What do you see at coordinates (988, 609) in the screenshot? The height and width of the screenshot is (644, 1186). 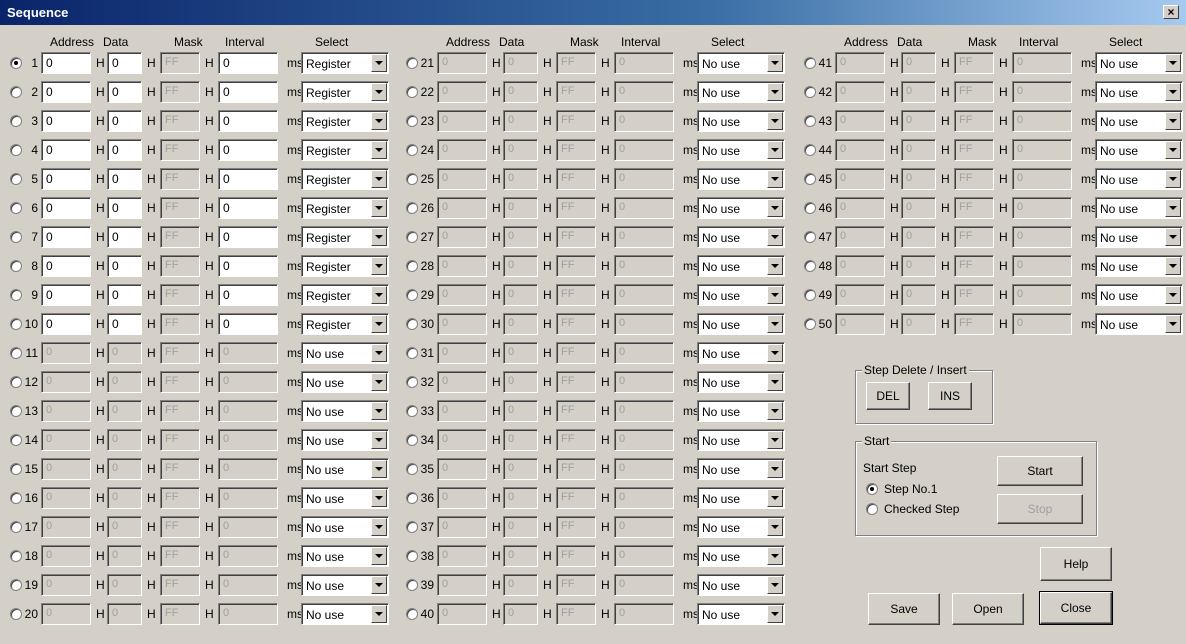 I see `open-button: Open` at bounding box center [988, 609].